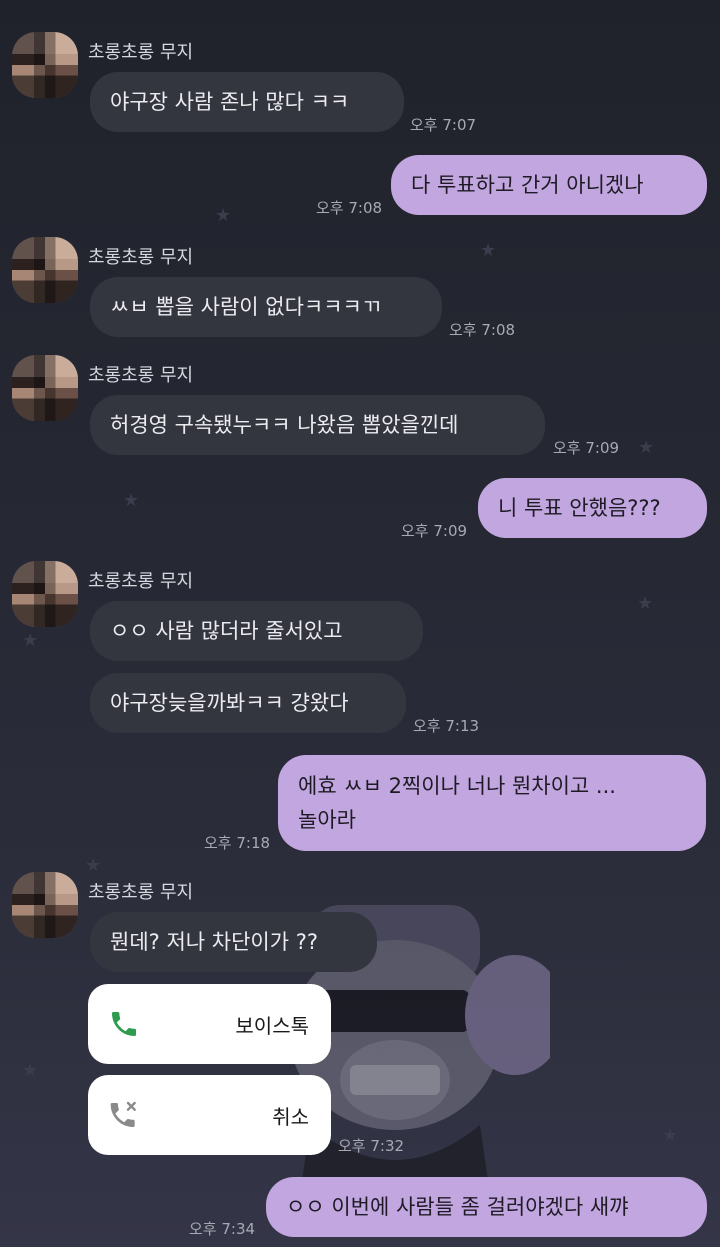  What do you see at coordinates (124, 1024) in the screenshot?
I see `phone-icon` at bounding box center [124, 1024].